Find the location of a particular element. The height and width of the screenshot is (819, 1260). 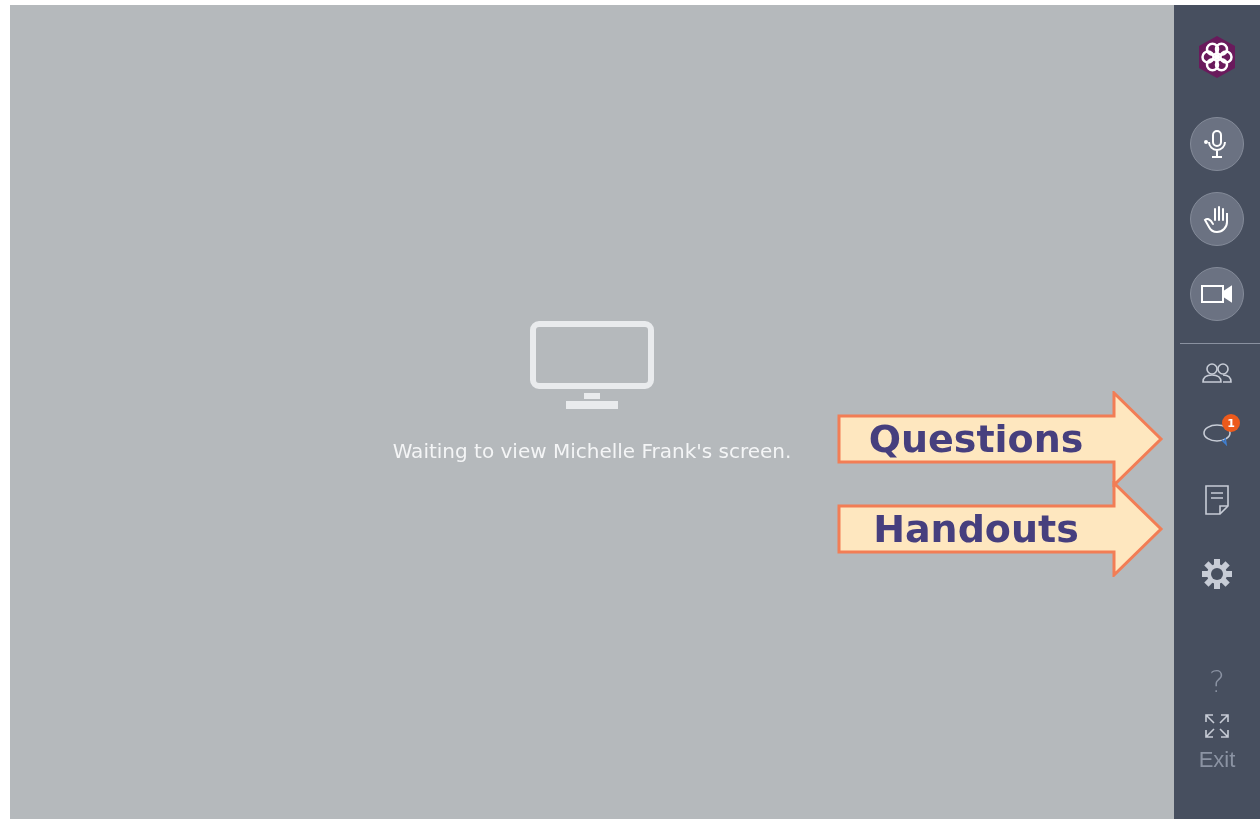

participants-button is located at coordinates (1217, 373).